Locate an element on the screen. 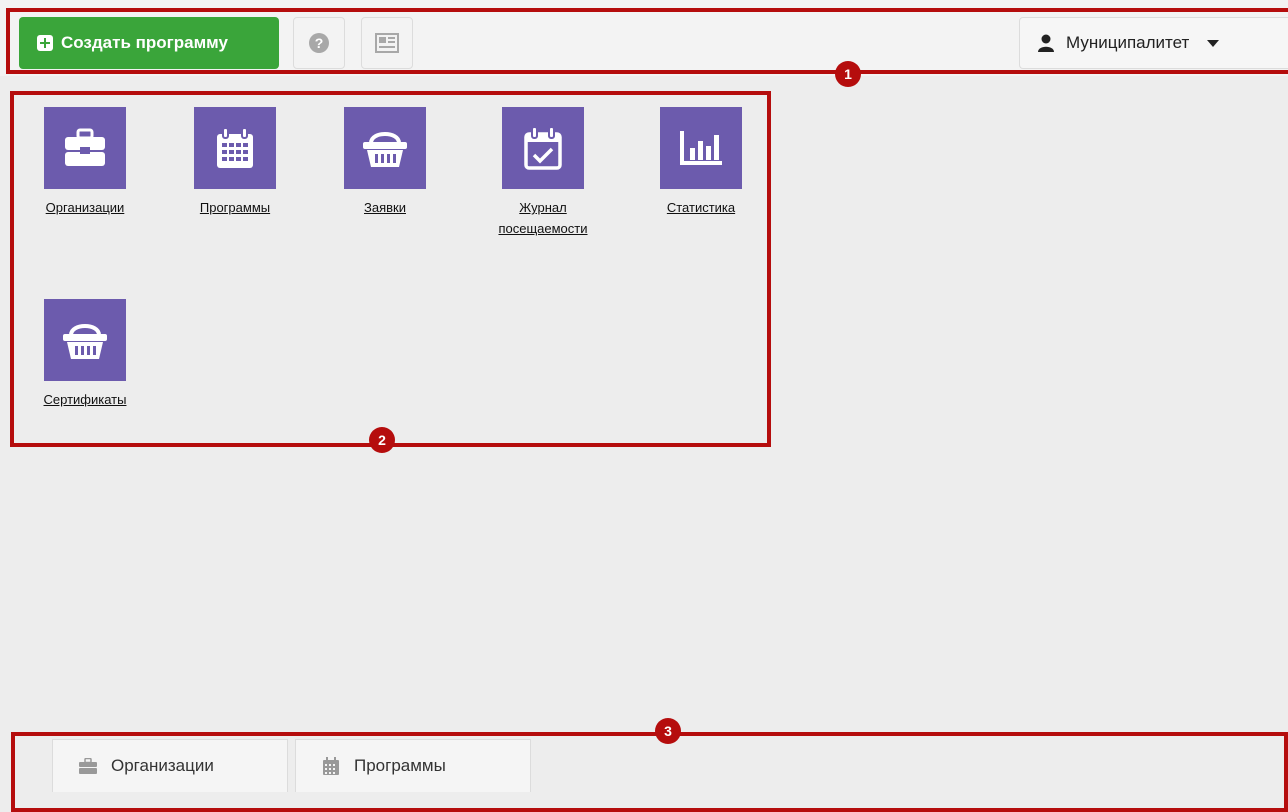 This screenshot has height=812, width=1288. annotation-frame-tabs is located at coordinates (649, 772).